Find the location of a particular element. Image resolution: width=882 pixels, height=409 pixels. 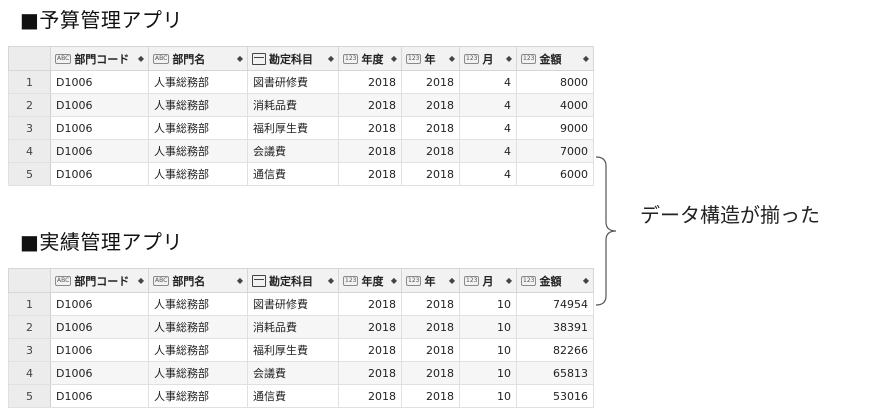

row-number: 5 is located at coordinates (29, 174).